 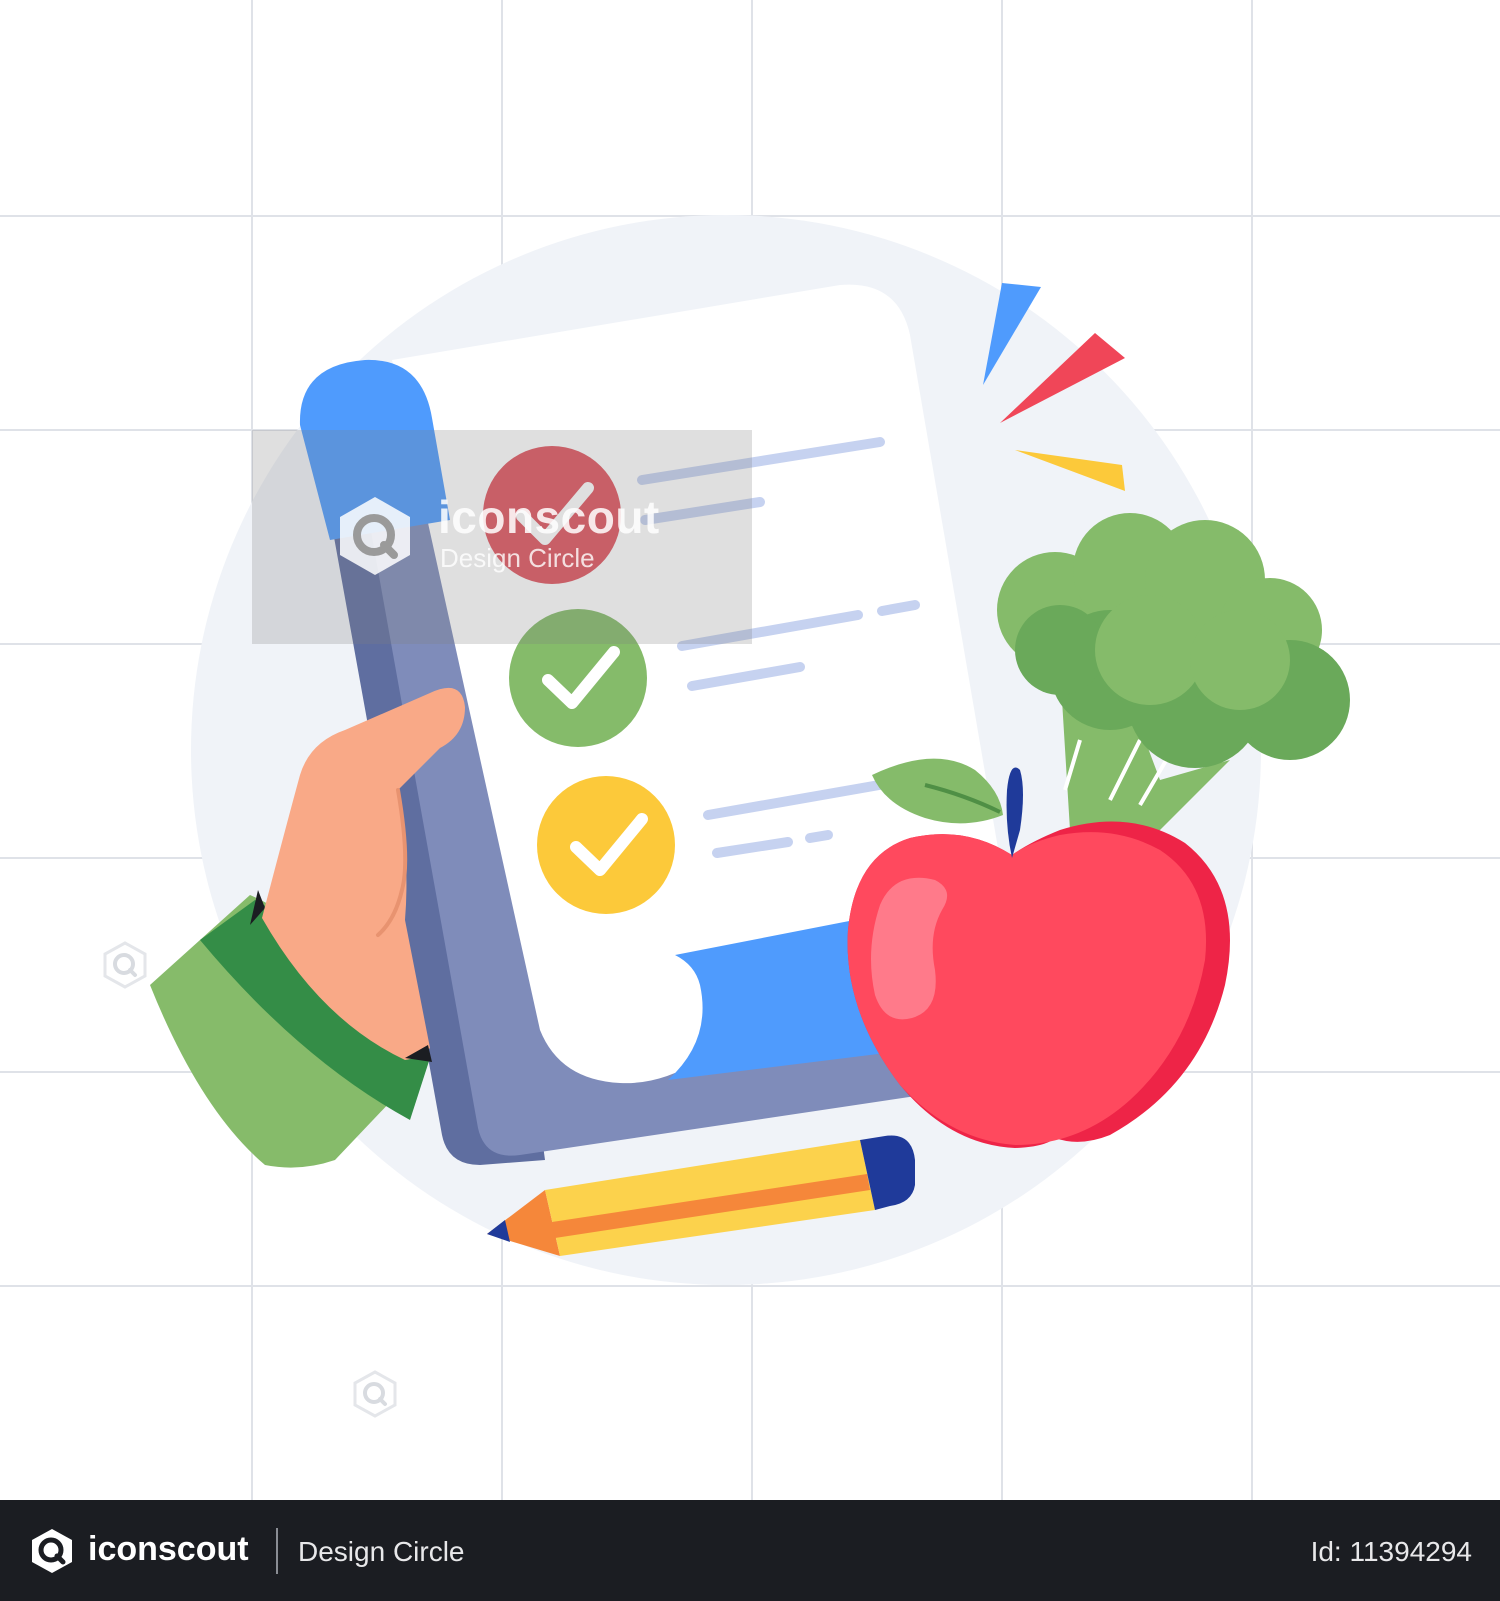 I want to click on watermark-brand: iconscout, so click(x=549, y=517).